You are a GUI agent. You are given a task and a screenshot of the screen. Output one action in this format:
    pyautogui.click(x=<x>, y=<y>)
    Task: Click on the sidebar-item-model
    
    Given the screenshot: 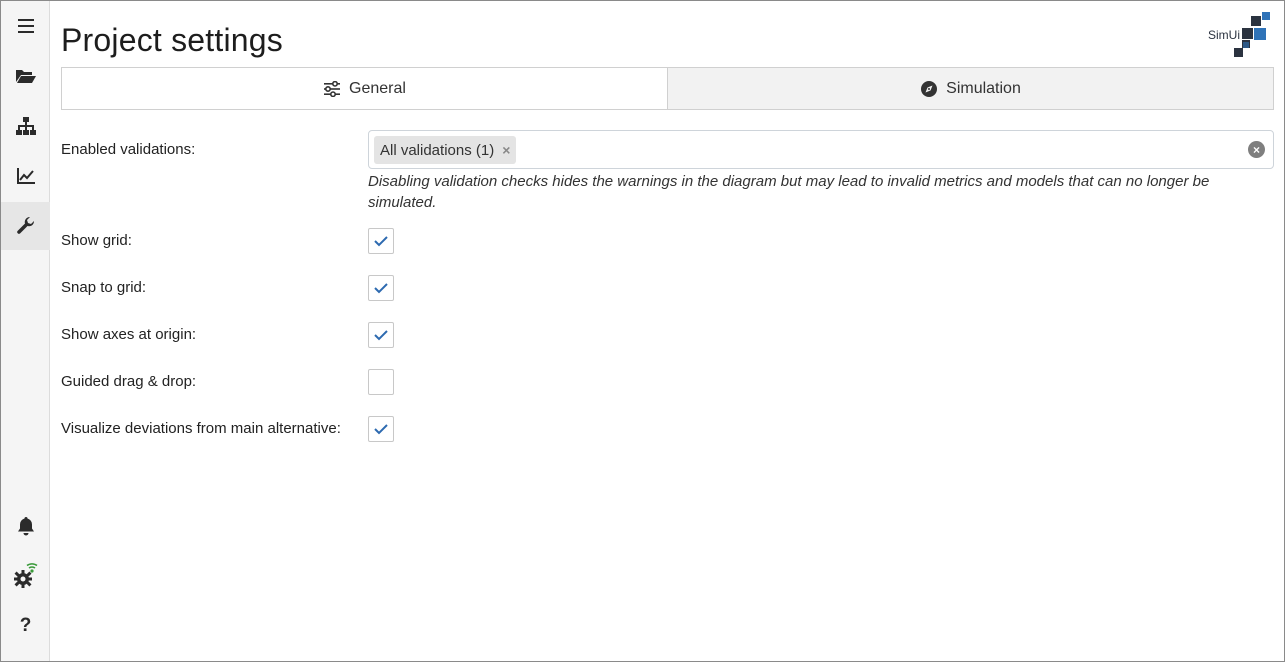 What is the action you would take?
    pyautogui.click(x=25, y=126)
    